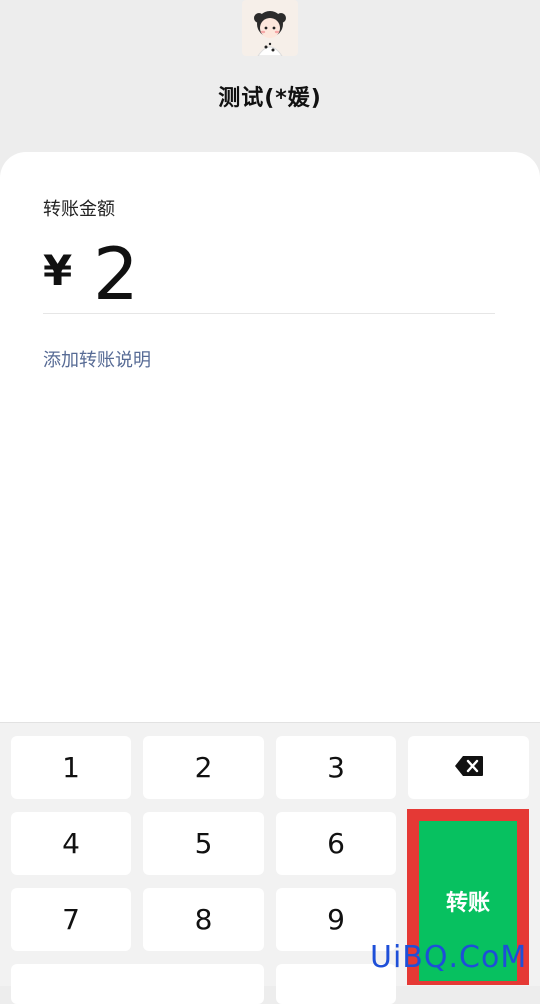 The height and width of the screenshot is (1004, 540). I want to click on amount-value: 2, so click(116, 274).